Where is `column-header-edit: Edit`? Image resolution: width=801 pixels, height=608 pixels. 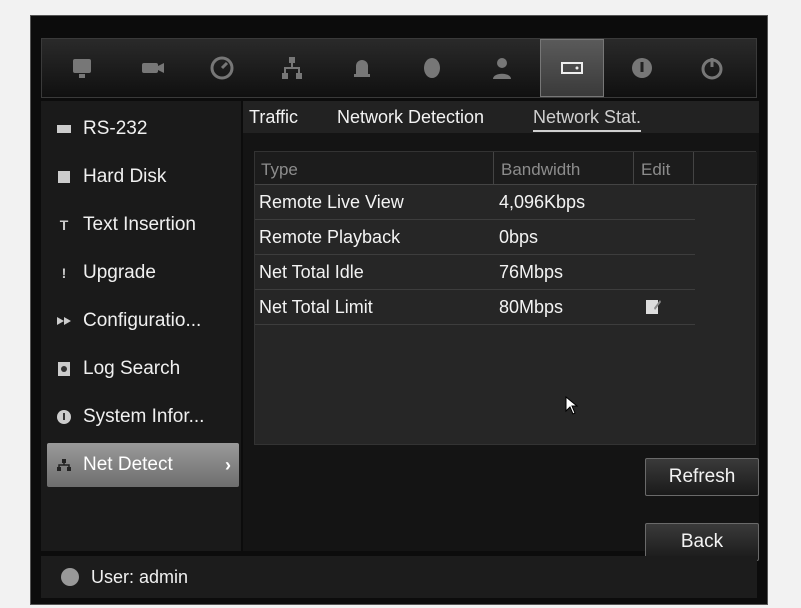
column-header-edit: Edit is located at coordinates (656, 169).